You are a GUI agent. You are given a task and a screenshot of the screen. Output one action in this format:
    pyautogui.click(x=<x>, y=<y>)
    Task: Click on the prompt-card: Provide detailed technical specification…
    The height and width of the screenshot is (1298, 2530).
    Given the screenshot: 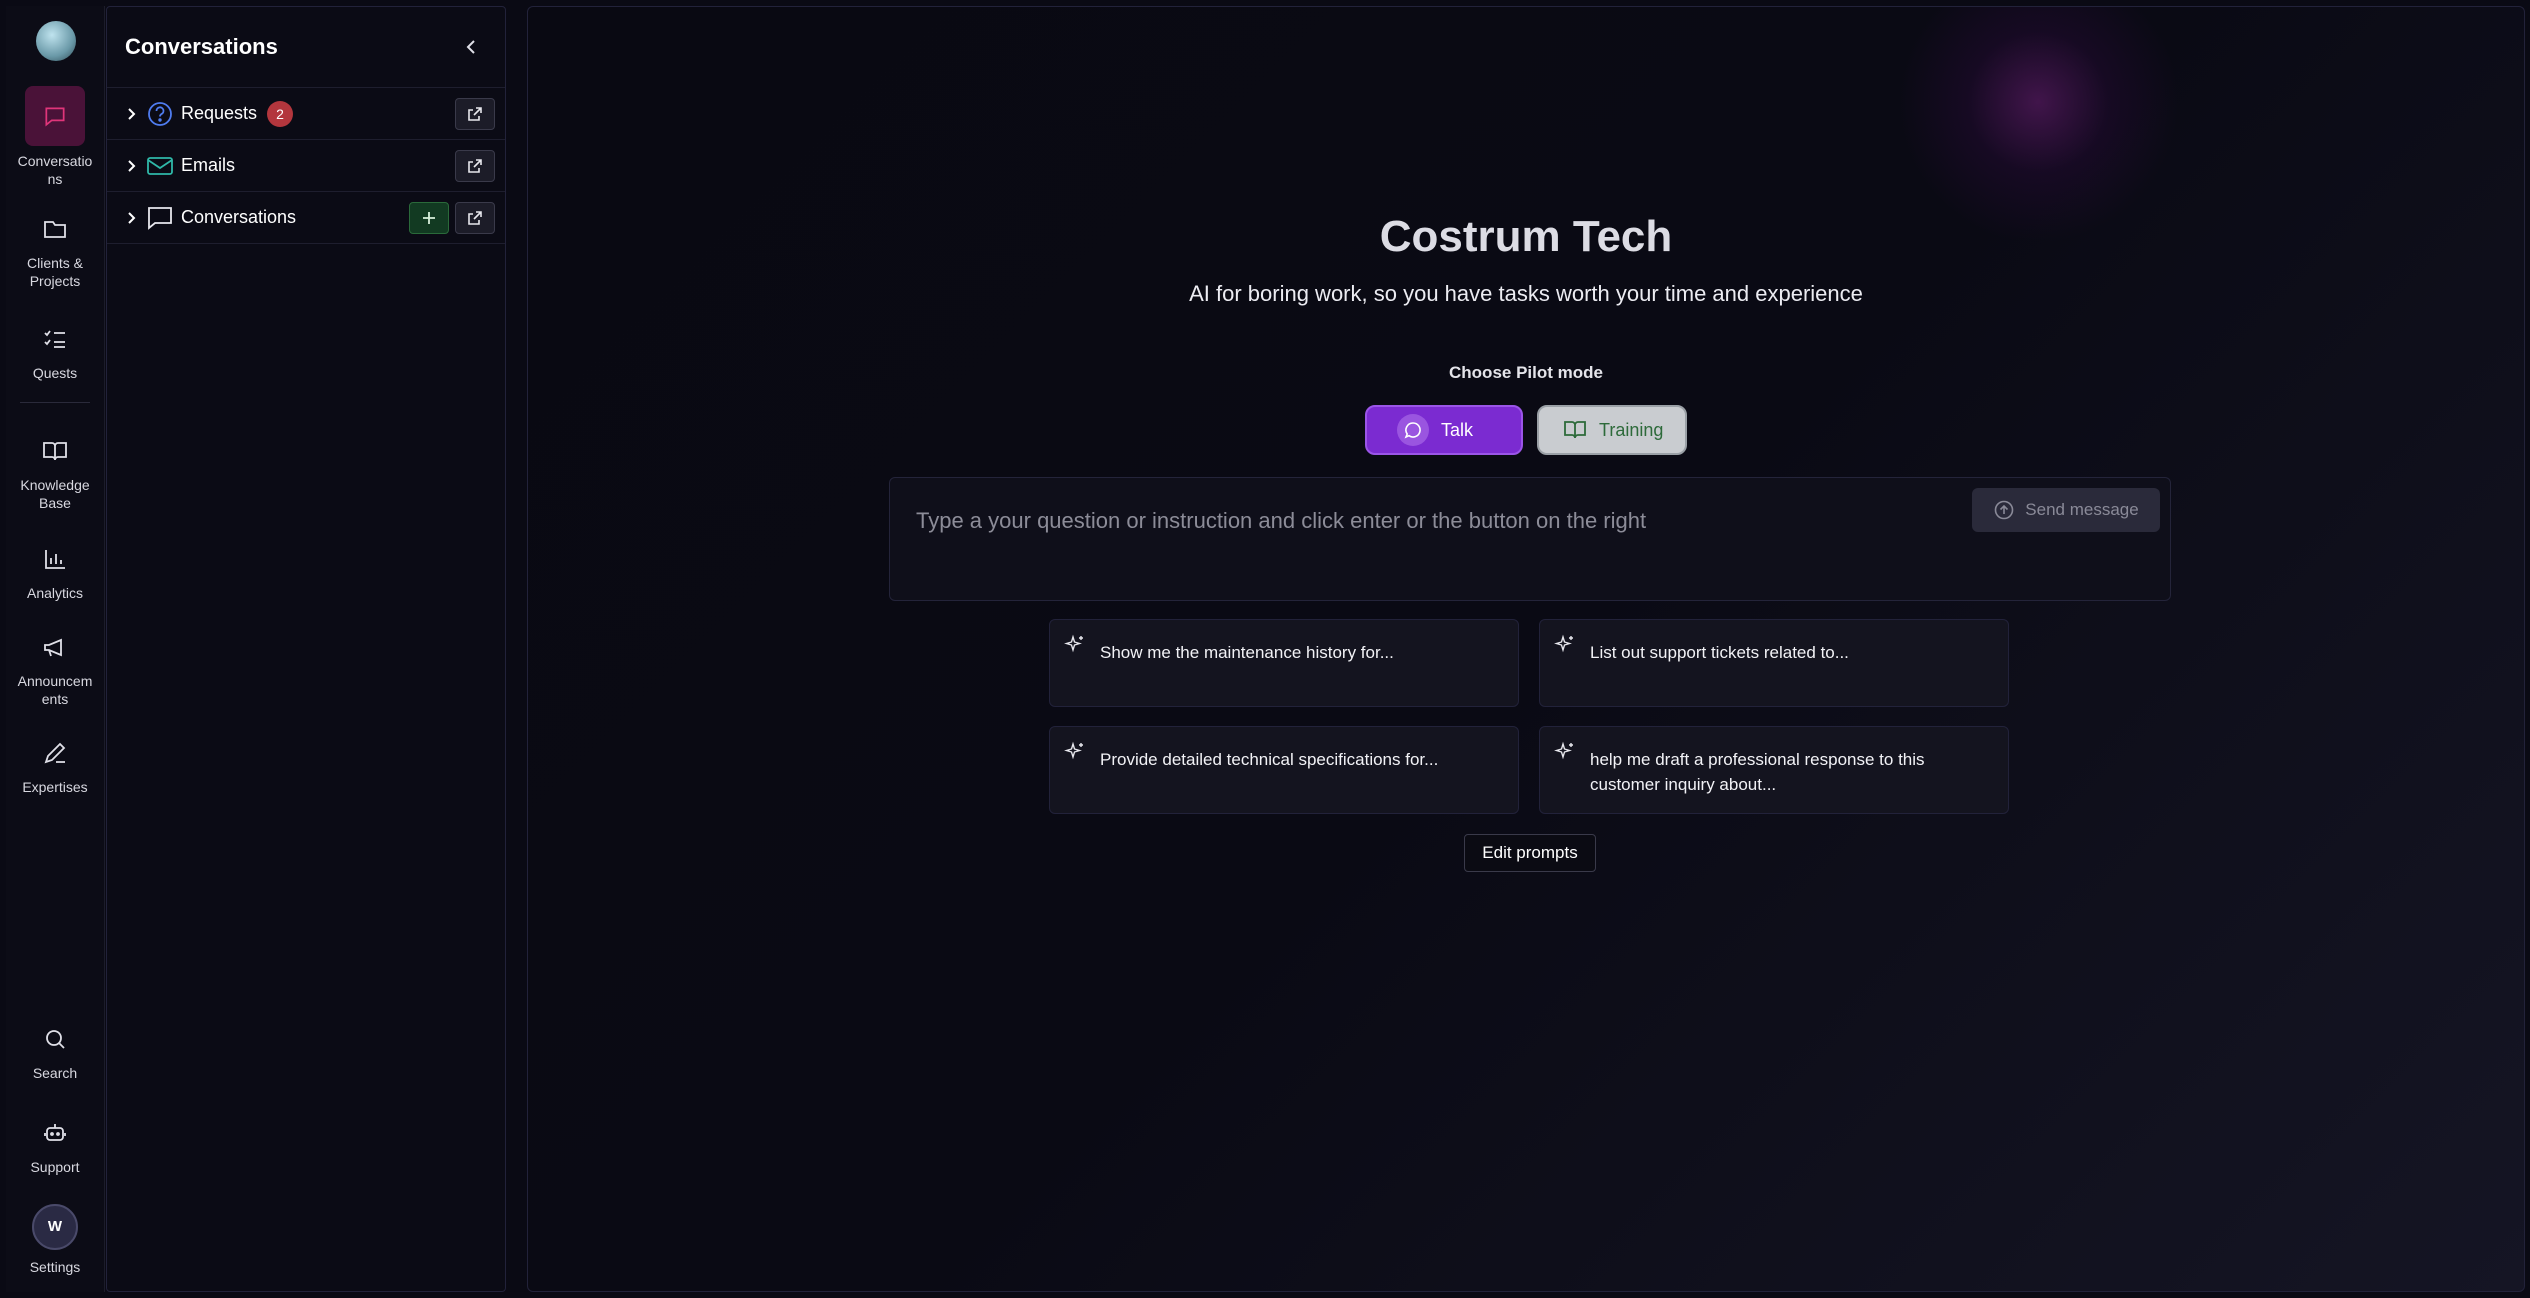 What is the action you would take?
    pyautogui.click(x=1284, y=770)
    